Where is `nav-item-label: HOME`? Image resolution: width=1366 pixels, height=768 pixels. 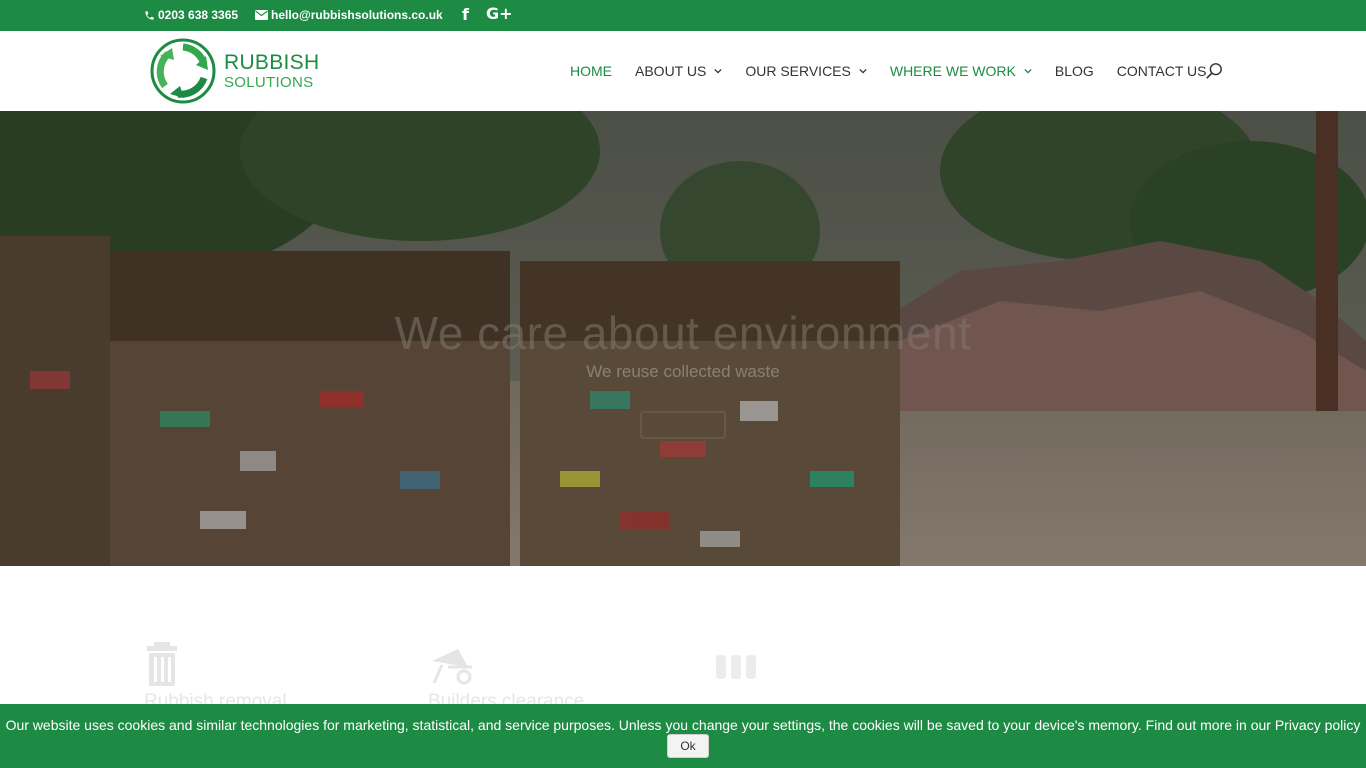
nav-item-label: HOME is located at coordinates (591, 71).